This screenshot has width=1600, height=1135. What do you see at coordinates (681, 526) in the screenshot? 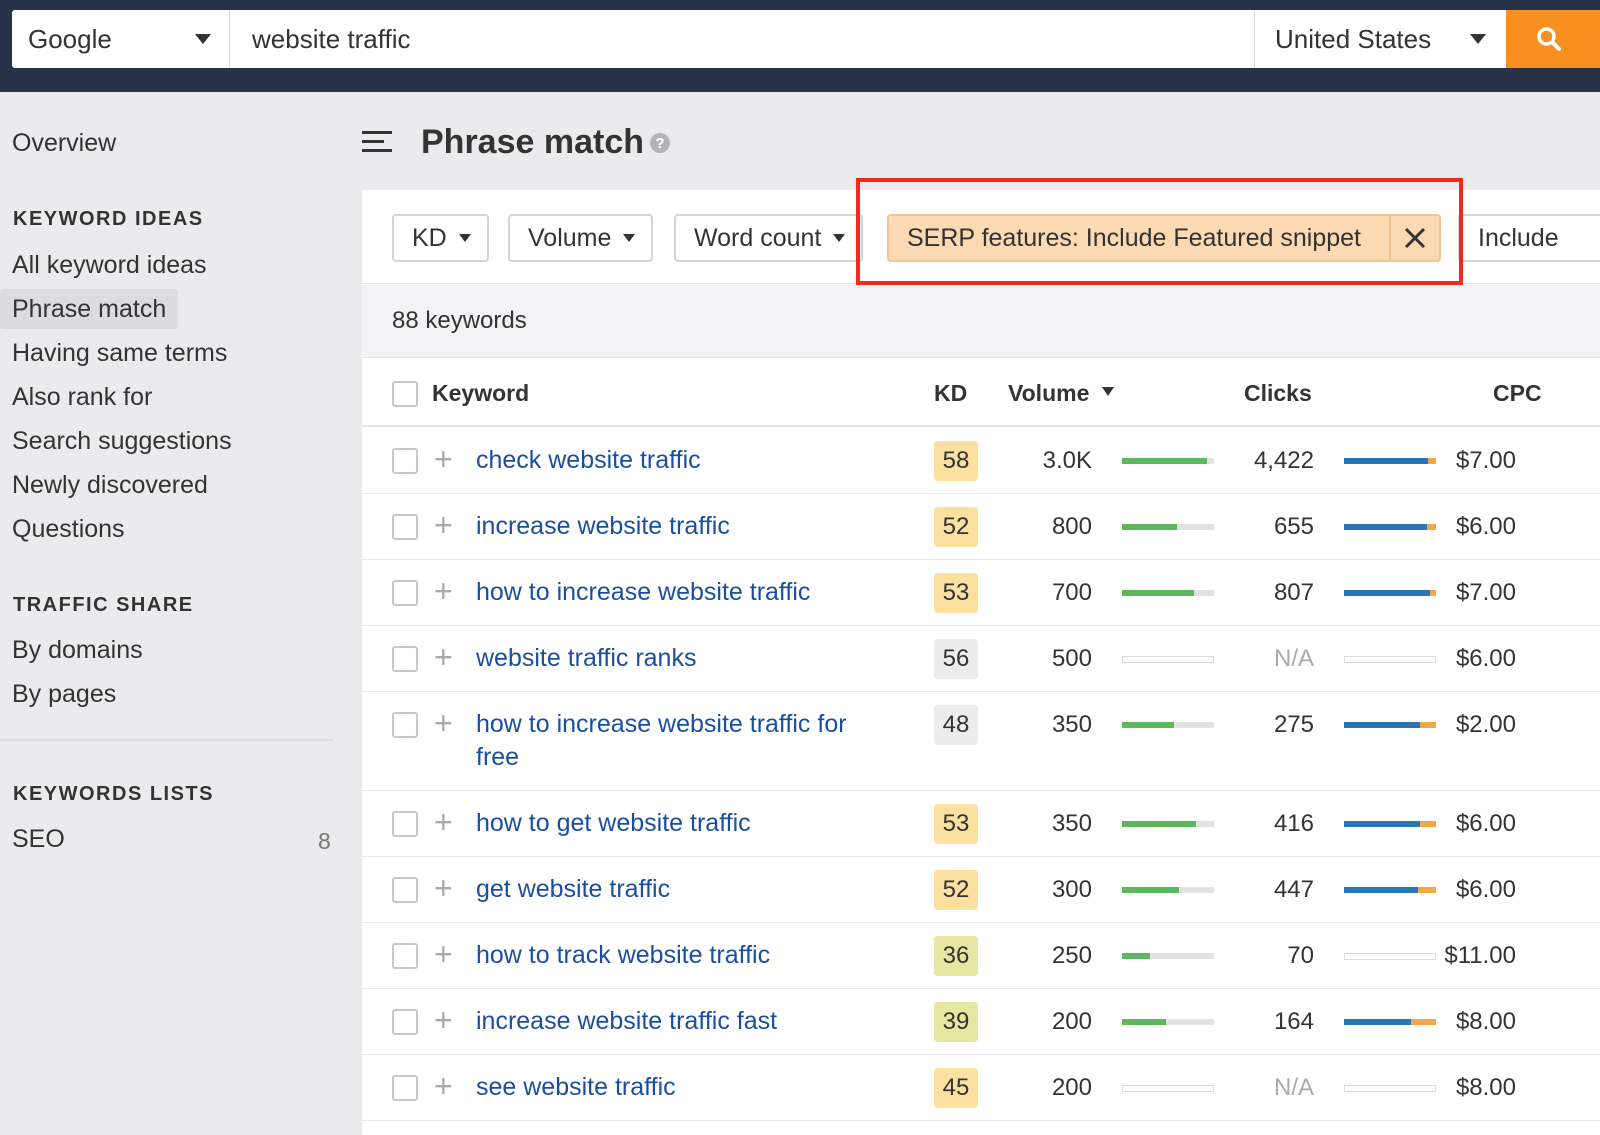
I see `keyword-link: increase website traffic` at bounding box center [681, 526].